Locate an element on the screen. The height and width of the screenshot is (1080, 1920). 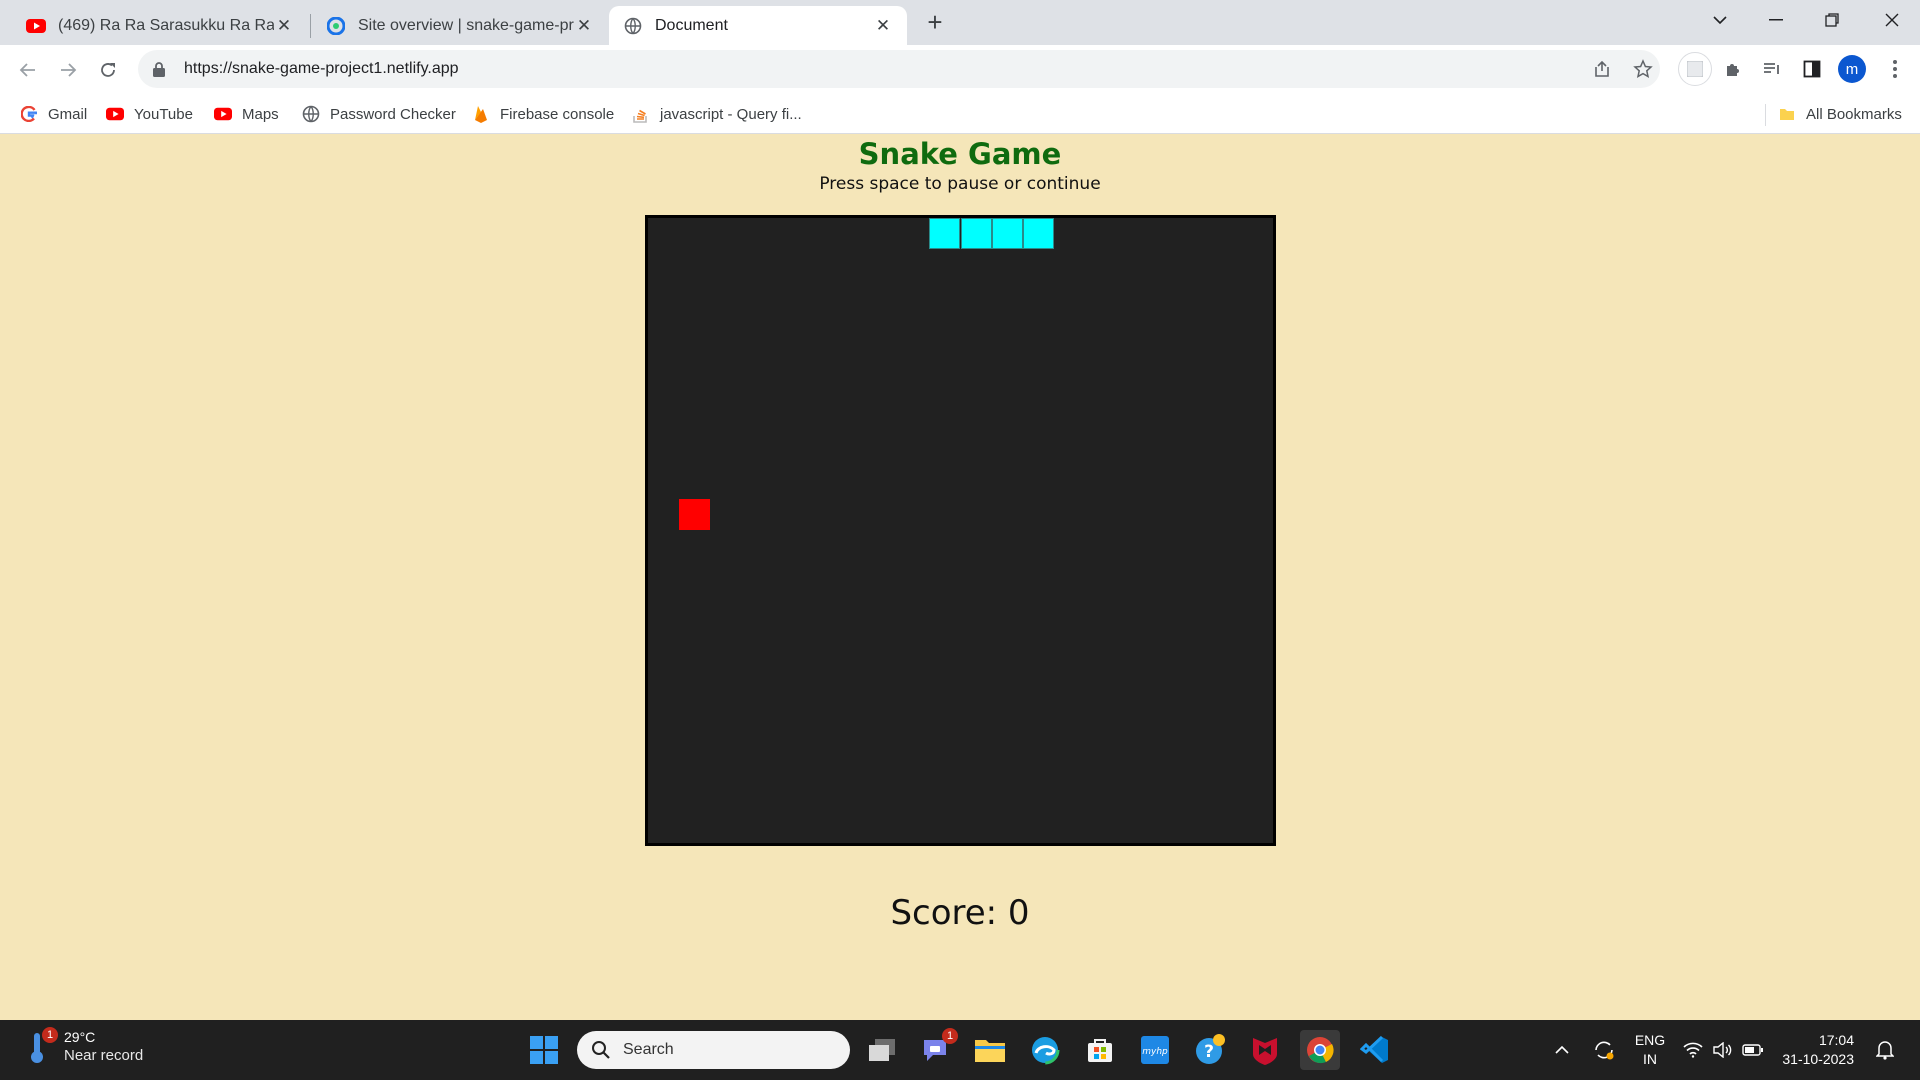
edge-browser-icon is located at coordinates (1045, 1050).